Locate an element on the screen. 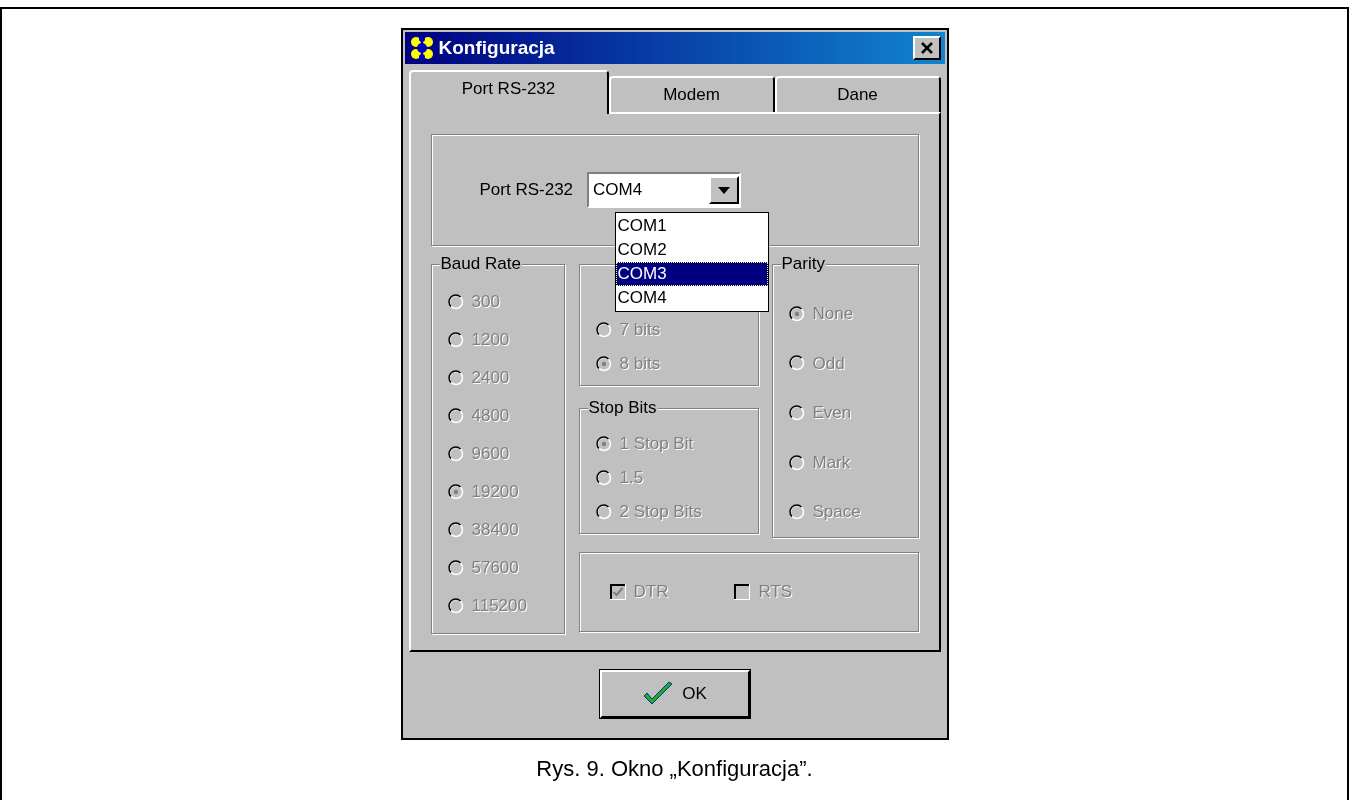 This screenshot has width=1349, height=800. tab: Dane is located at coordinates (857, 94).